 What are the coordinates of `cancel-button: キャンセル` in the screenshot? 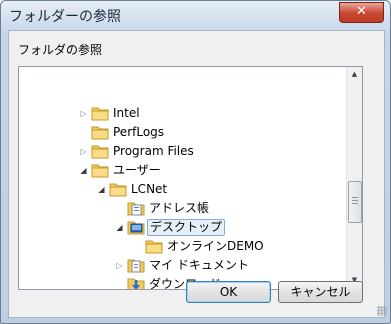 It's located at (320, 292).